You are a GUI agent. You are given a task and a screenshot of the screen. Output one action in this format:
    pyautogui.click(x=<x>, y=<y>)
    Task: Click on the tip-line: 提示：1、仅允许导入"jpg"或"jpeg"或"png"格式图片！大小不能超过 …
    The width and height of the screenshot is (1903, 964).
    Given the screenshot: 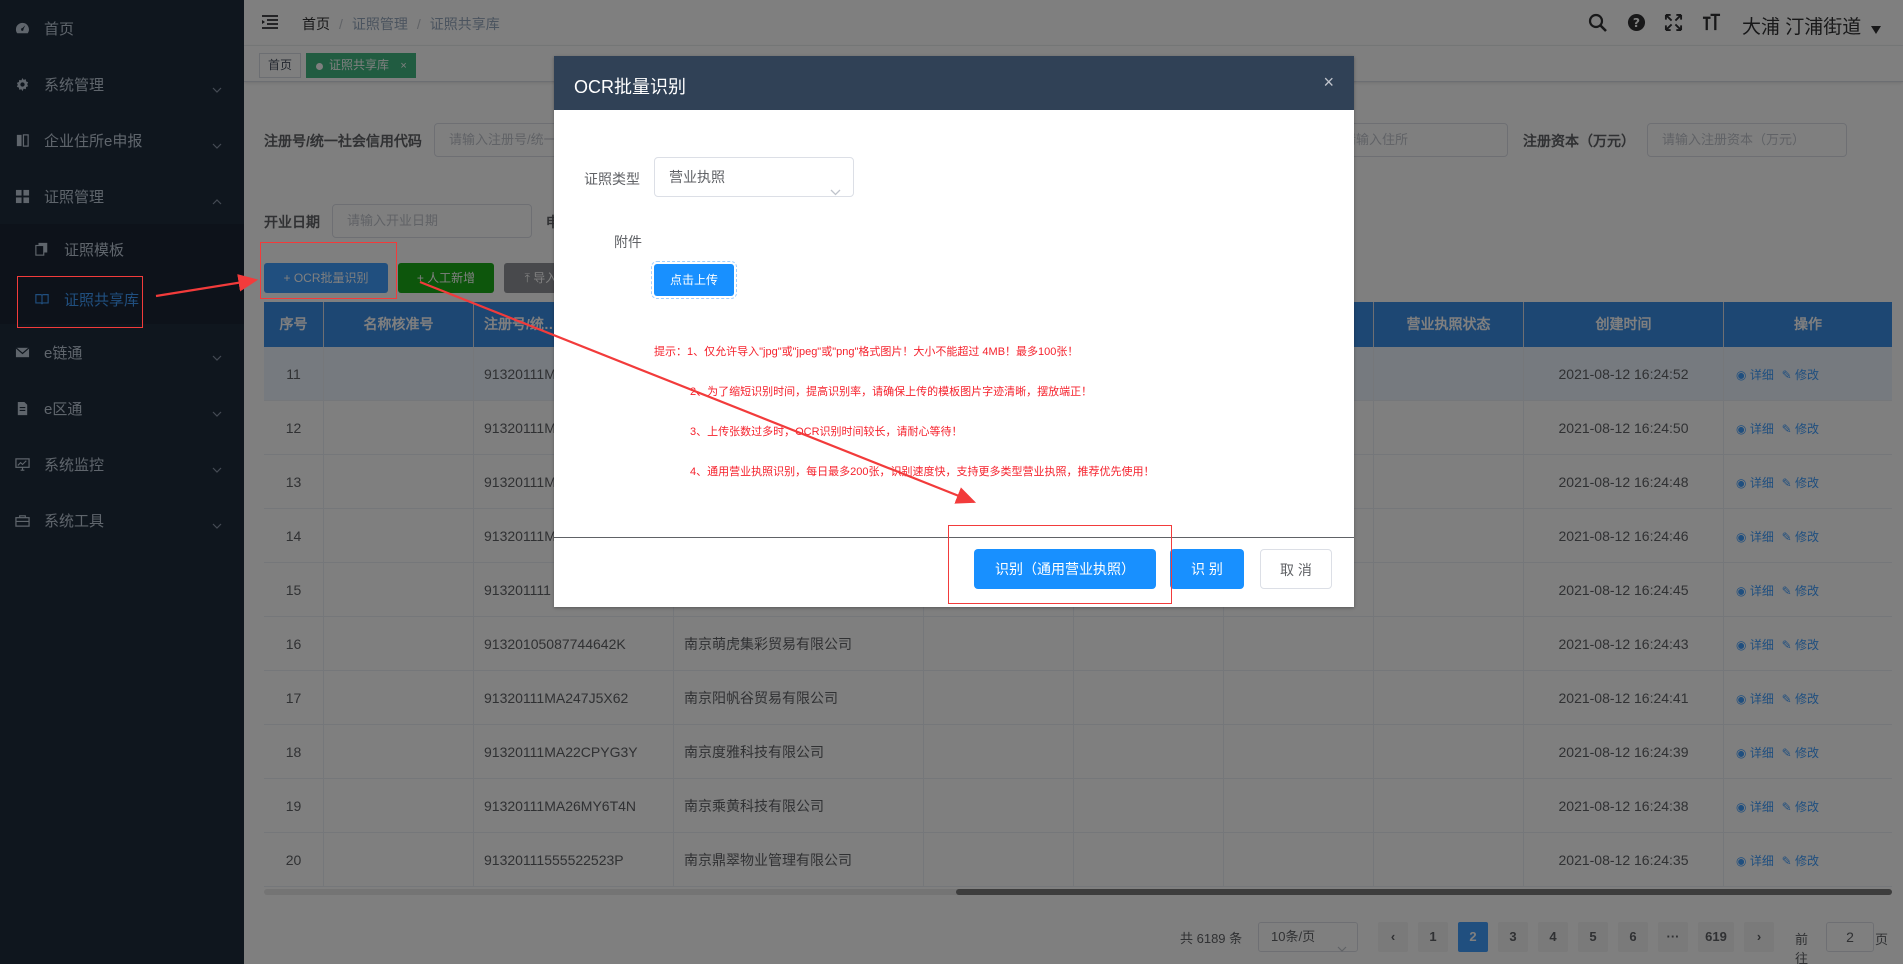 What is the action you would take?
    pyautogui.click(x=866, y=352)
    